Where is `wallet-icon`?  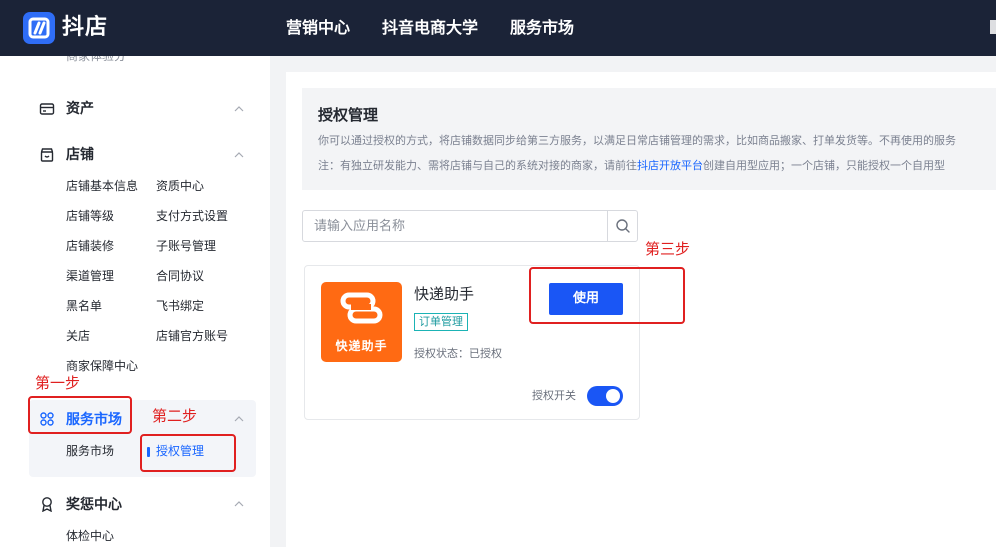 wallet-icon is located at coordinates (47, 109).